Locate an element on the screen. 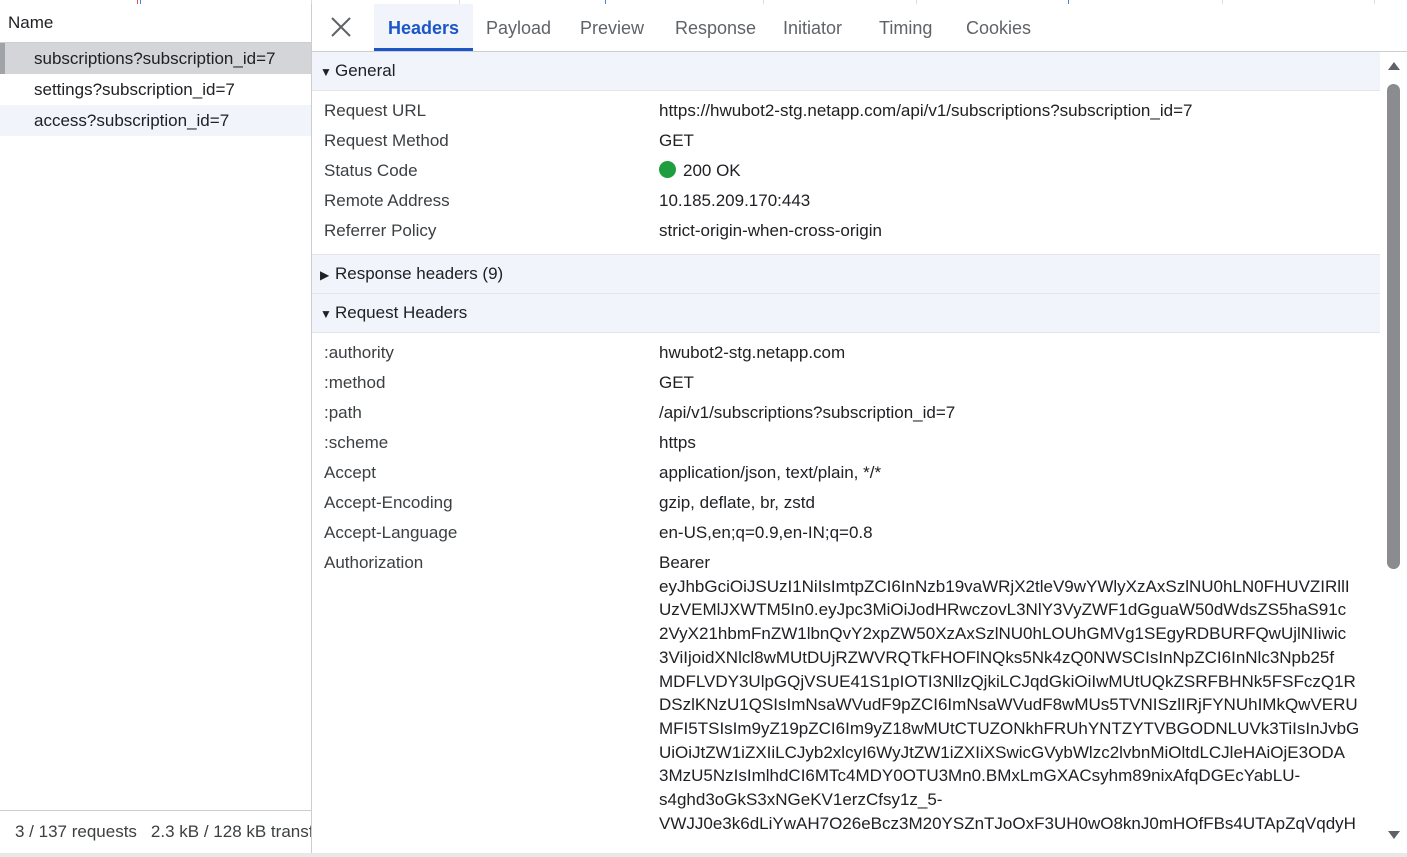 Image resolution: width=1407 pixels, height=857 pixels. header-key: Accept-Encoding is located at coordinates (388, 502).